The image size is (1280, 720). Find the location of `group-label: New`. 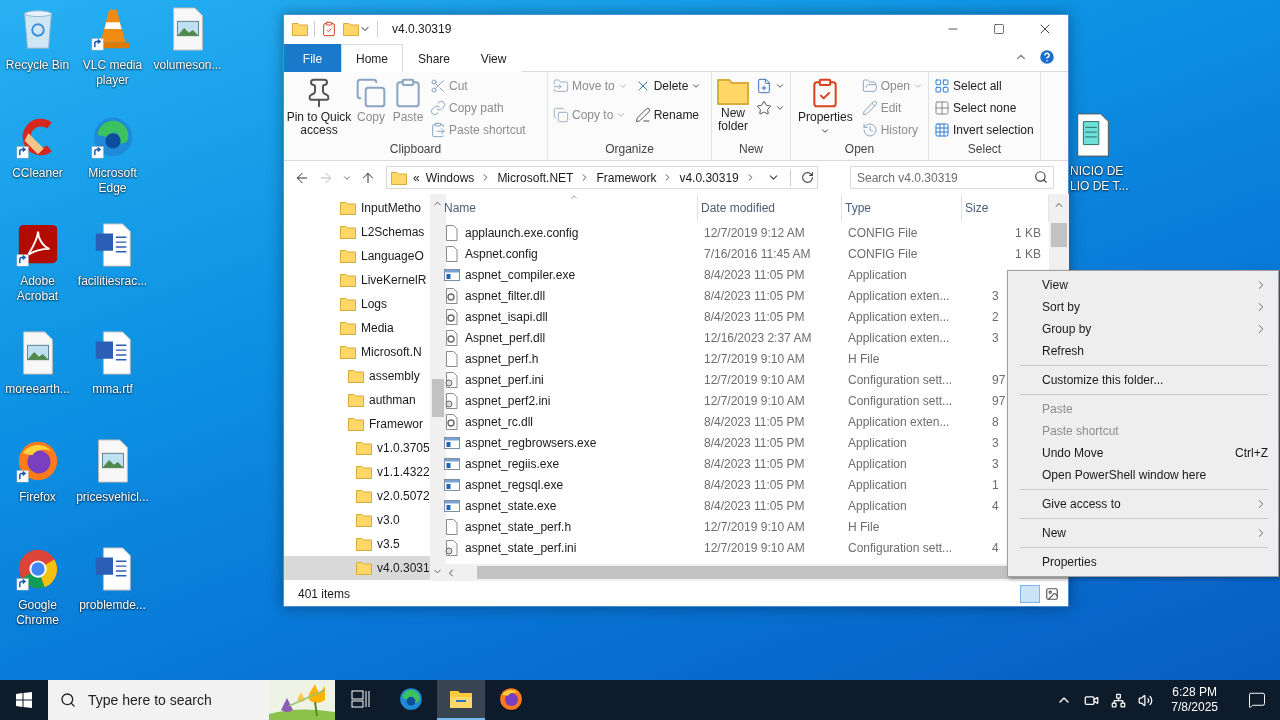

group-label: New is located at coordinates (751, 150).